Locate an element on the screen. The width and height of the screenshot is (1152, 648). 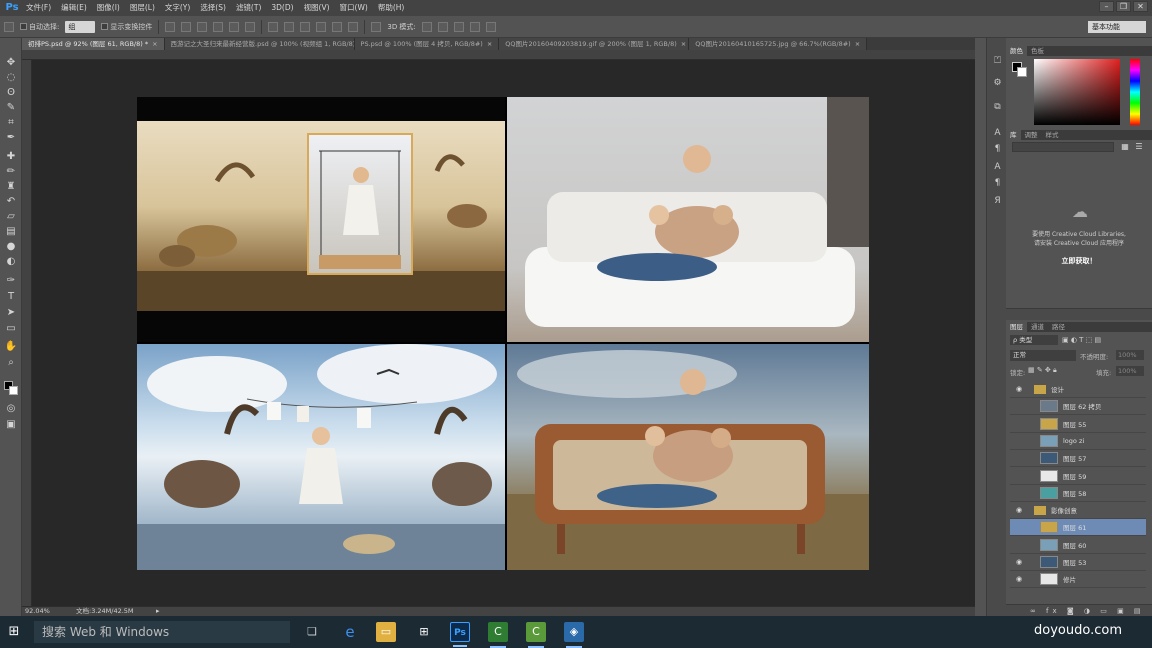
vertical-ruler is located at coordinates (27, 333).